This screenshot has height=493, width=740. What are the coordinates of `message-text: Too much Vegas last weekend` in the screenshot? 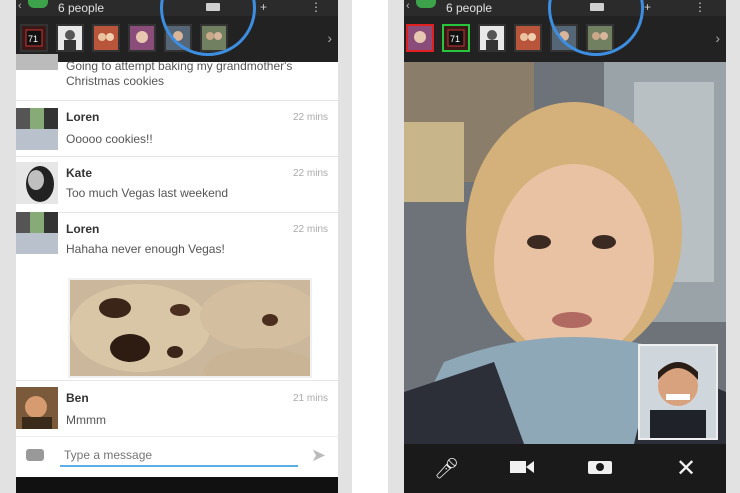 It's located at (147, 193).